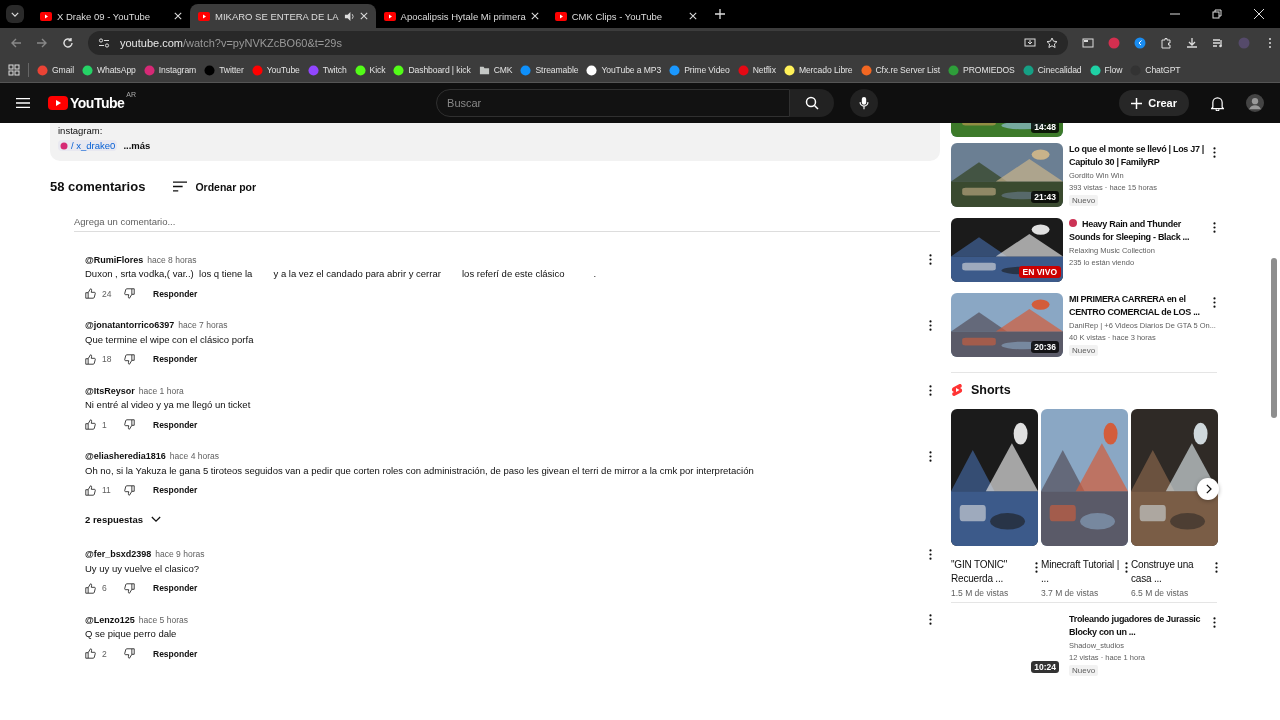  I want to click on youtube-logo-icon, so click(58, 103).